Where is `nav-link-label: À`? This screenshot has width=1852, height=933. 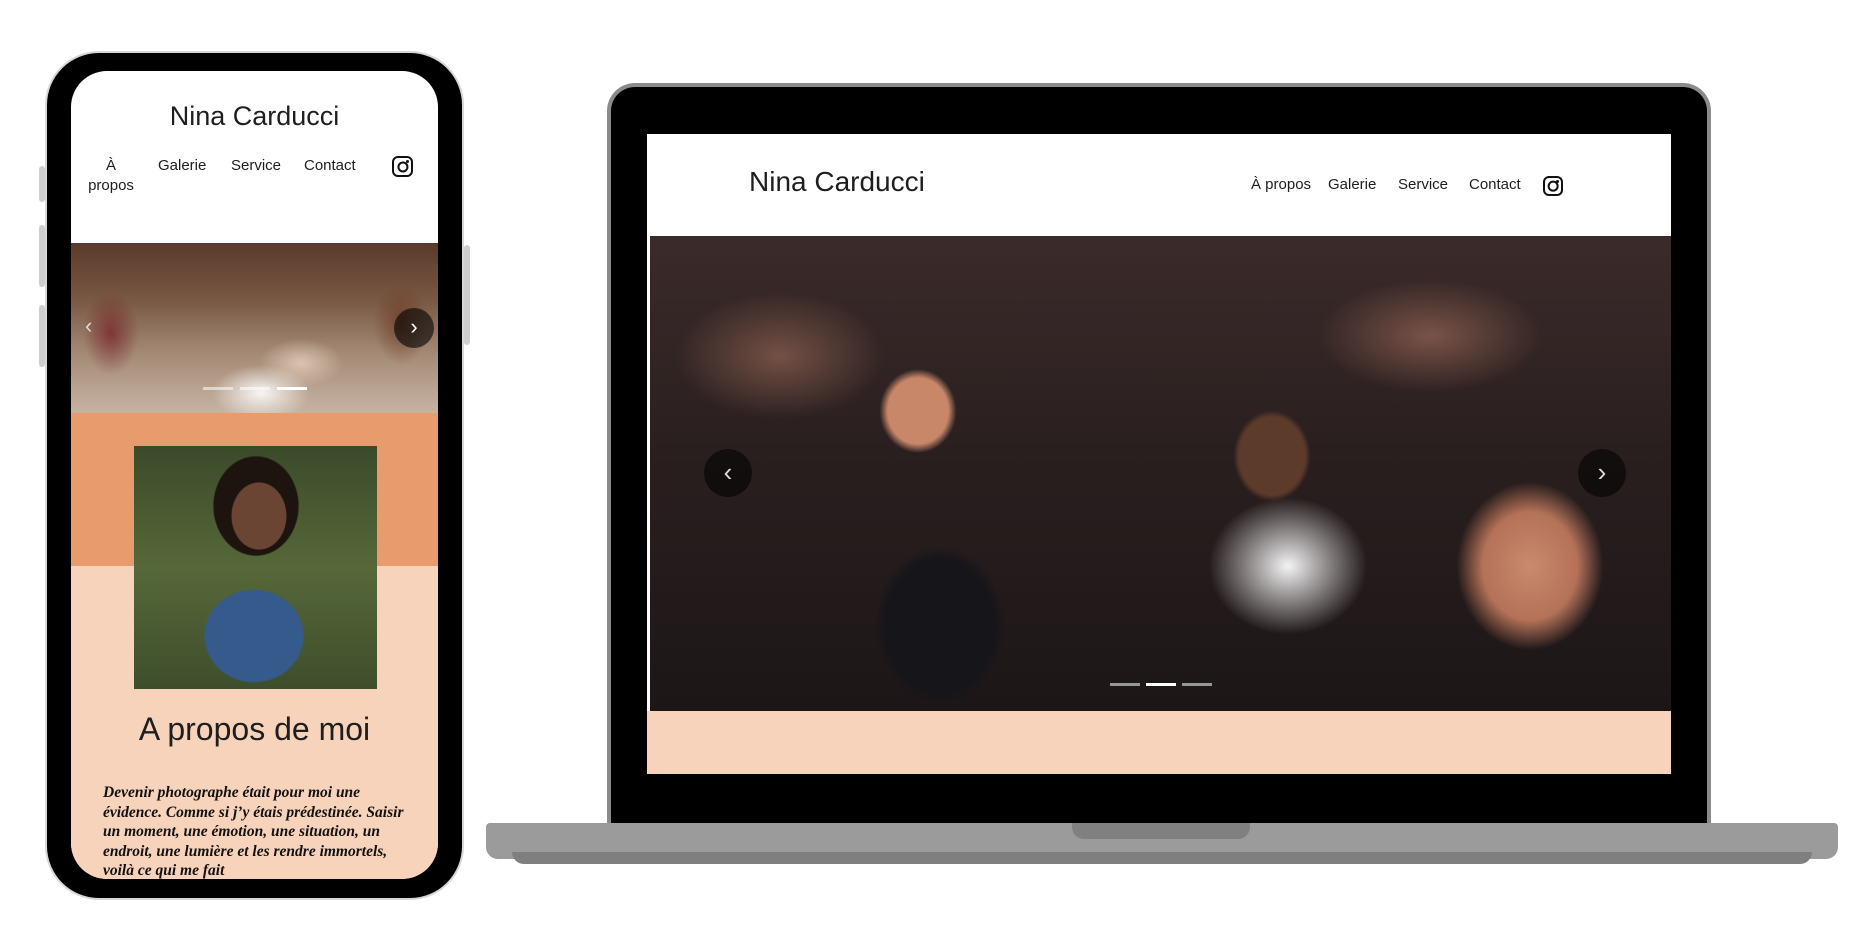
nav-link-label: À is located at coordinates (110, 165).